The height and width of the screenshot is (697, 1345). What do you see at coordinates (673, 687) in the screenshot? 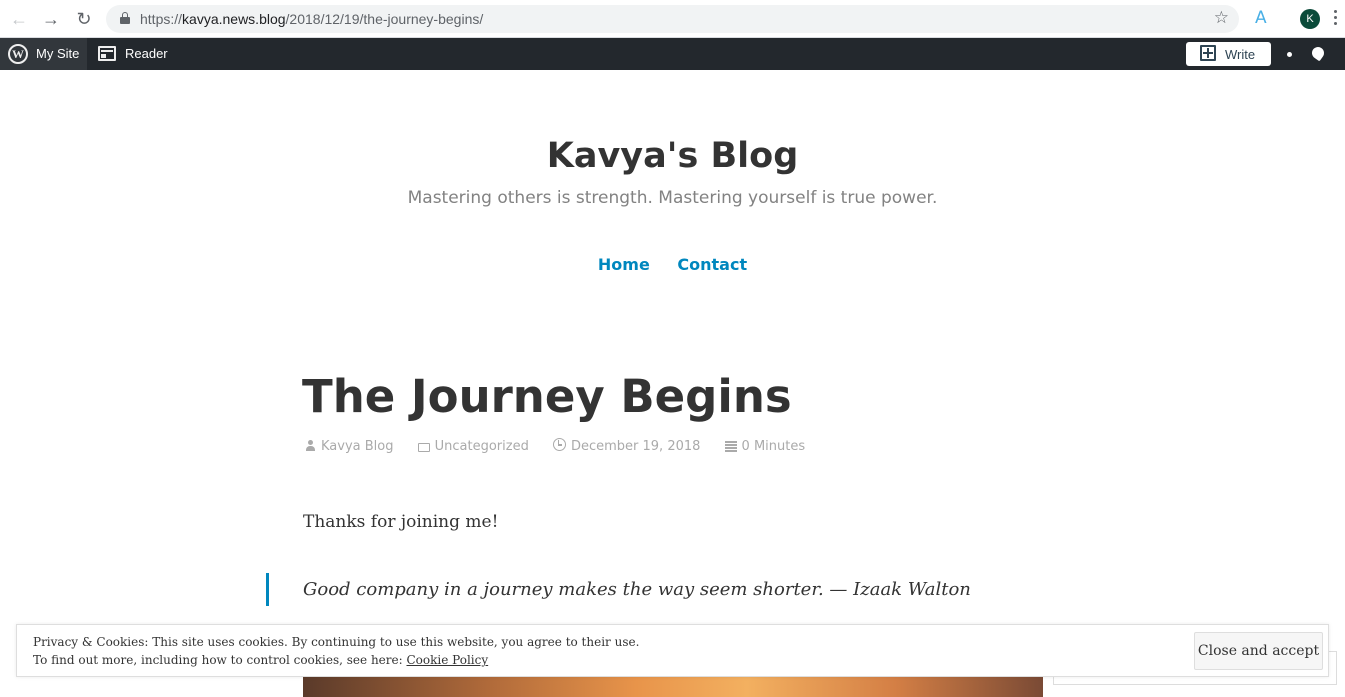
I see `featured-image` at bounding box center [673, 687].